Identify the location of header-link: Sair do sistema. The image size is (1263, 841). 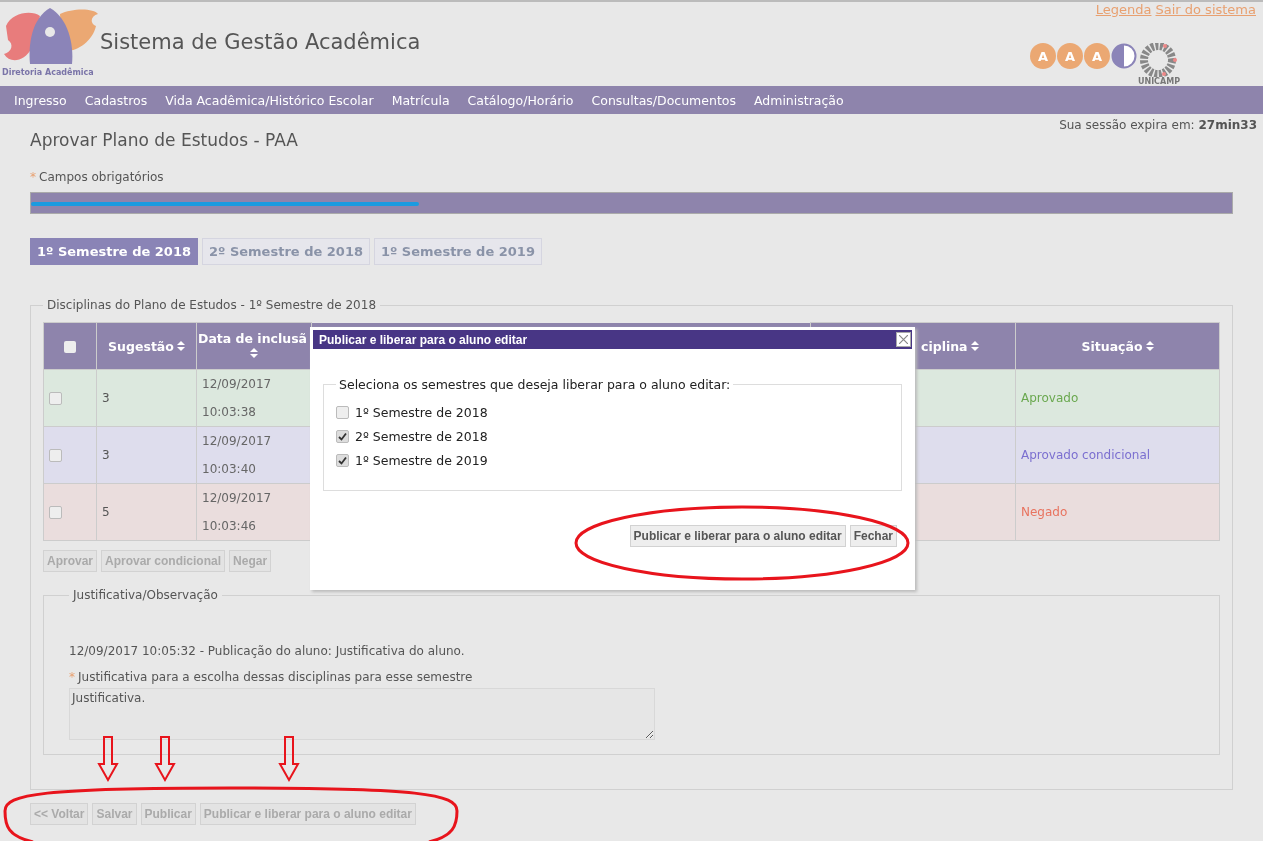
(1205, 9).